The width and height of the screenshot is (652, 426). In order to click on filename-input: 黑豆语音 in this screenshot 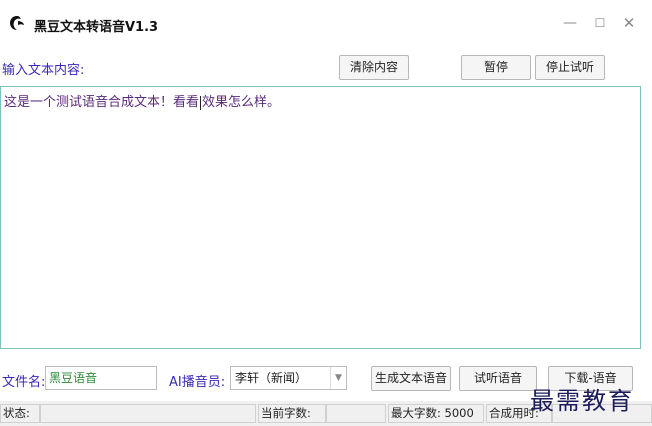, I will do `click(101, 378)`.